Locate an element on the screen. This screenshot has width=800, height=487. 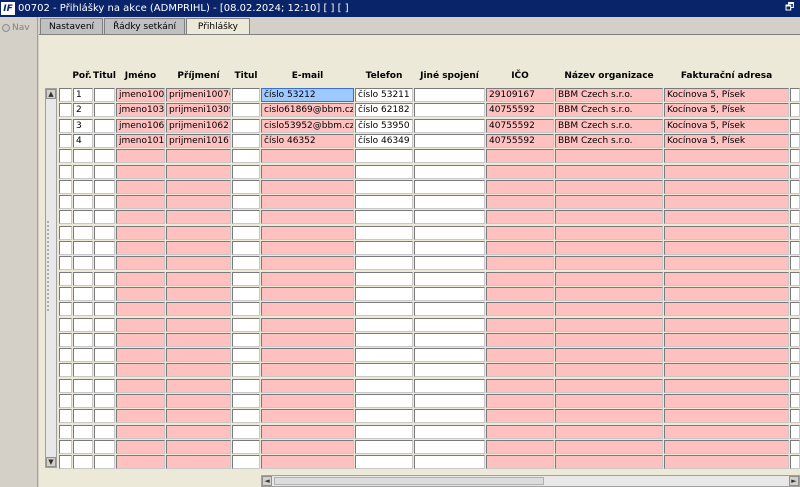
cell-por: 1 is located at coordinates (83, 95).